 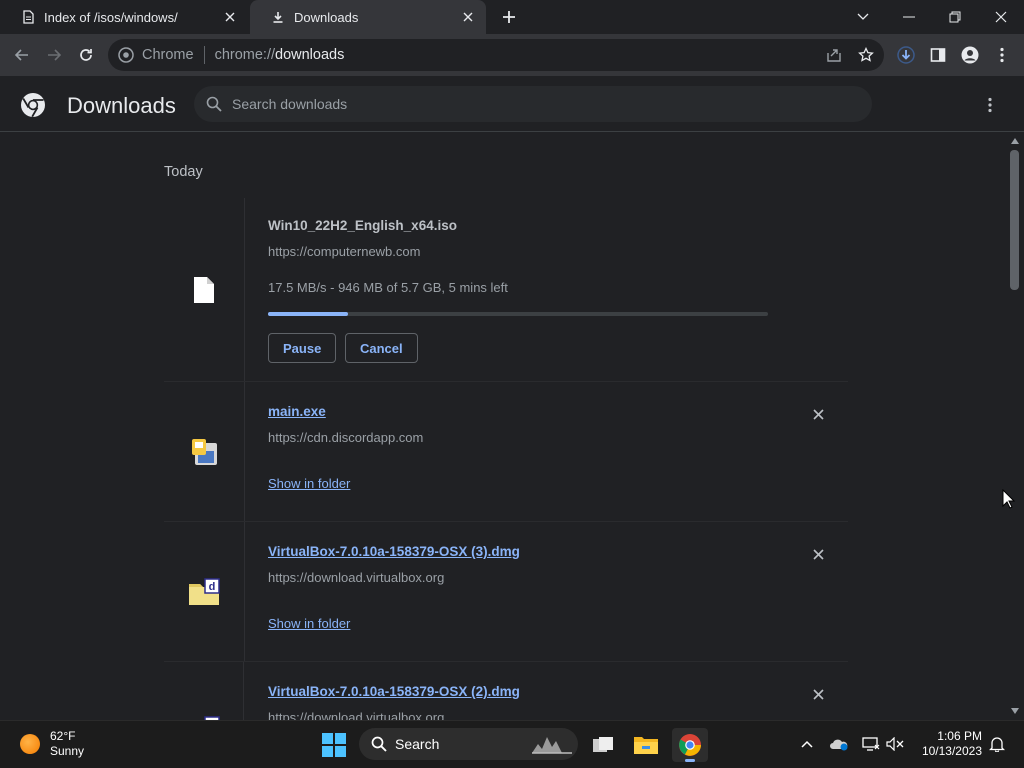 I want to click on search-input, so click(x=532, y=104).